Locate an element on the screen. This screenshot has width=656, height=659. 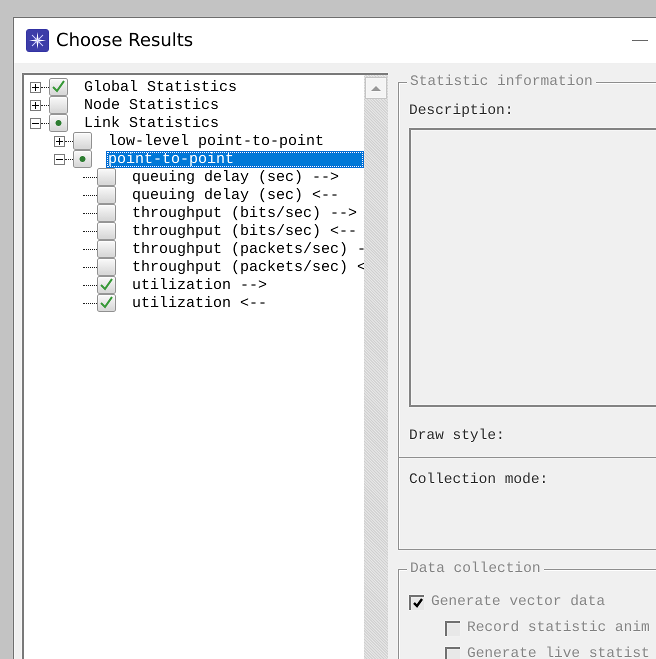
tree-item: throughput (bits/sec) --> is located at coordinates (245, 213).